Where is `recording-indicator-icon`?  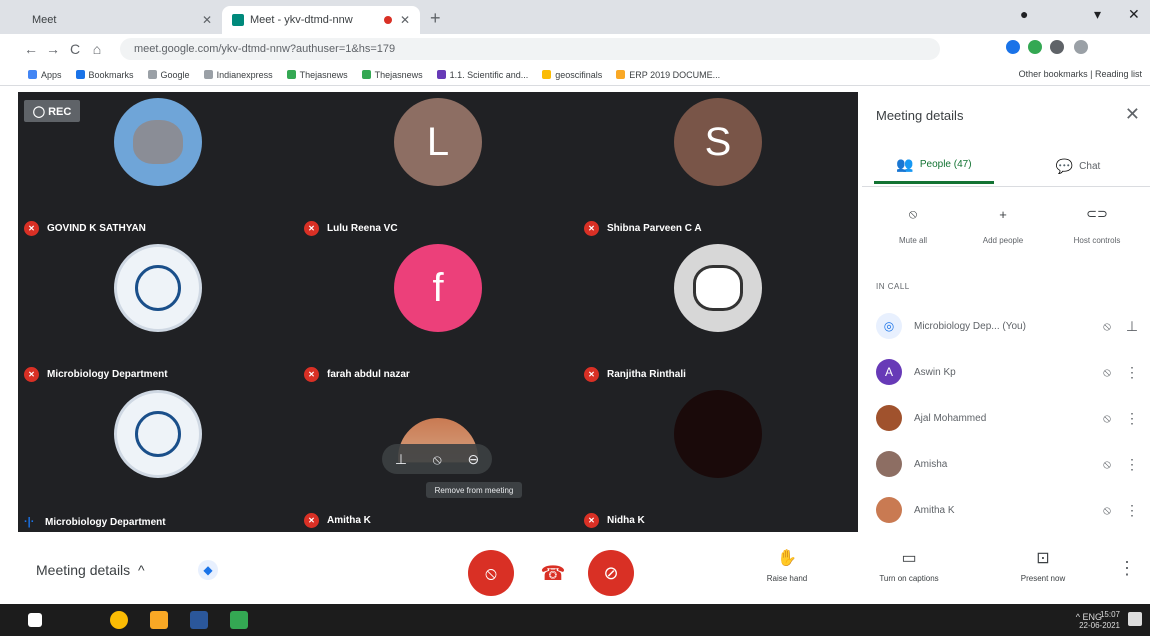 recording-indicator-icon is located at coordinates (387, 20).